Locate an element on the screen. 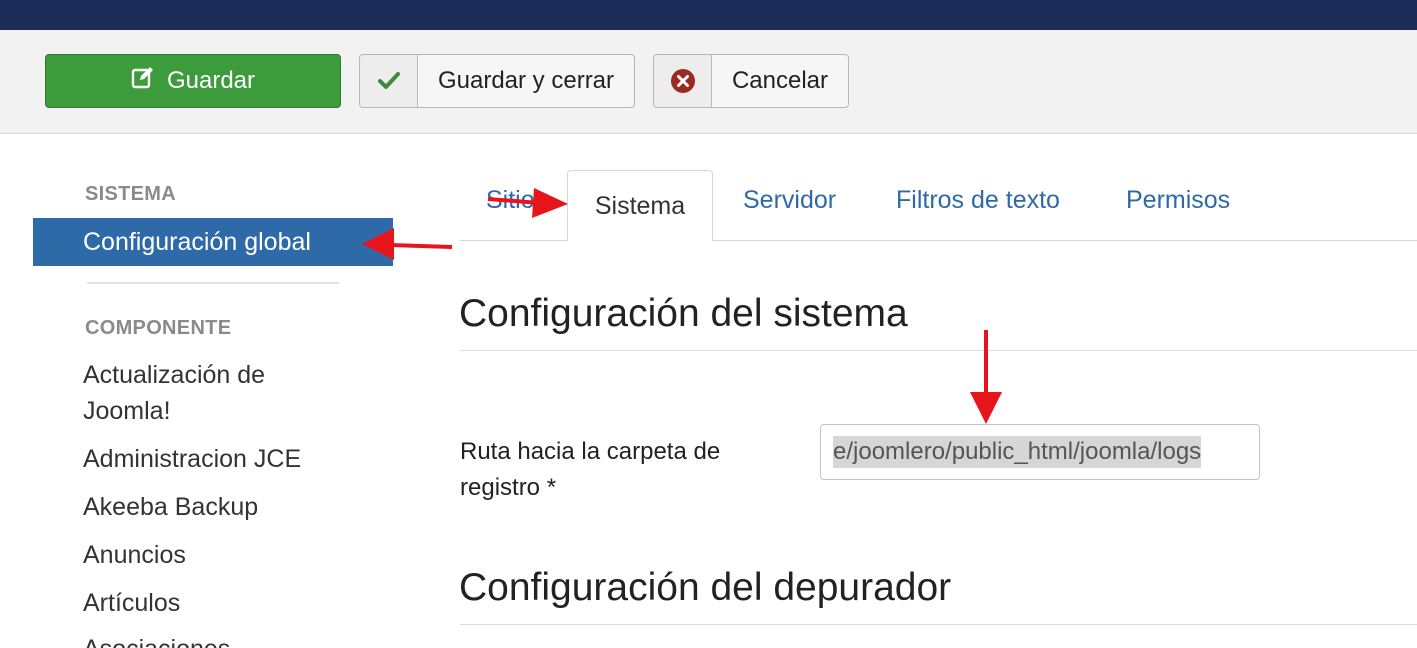  log-path-label-line: Ruta hacia la carpeta de is located at coordinates (590, 451).